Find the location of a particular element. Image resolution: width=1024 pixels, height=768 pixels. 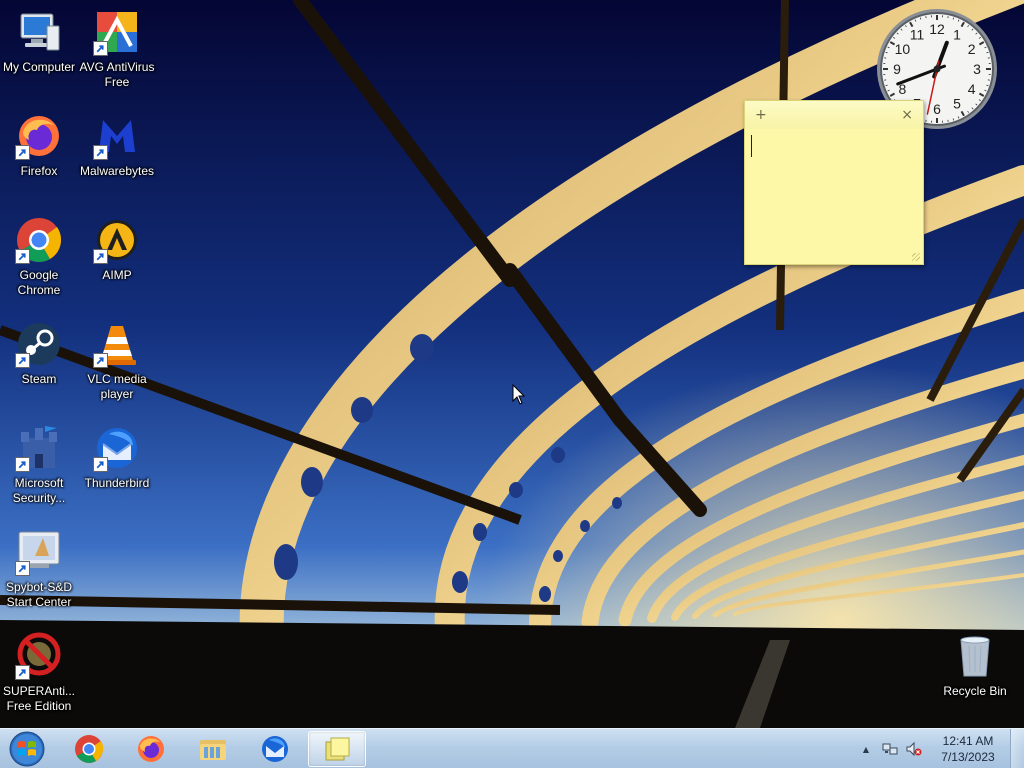

clock-numeral: 4 is located at coordinates (972, 89).